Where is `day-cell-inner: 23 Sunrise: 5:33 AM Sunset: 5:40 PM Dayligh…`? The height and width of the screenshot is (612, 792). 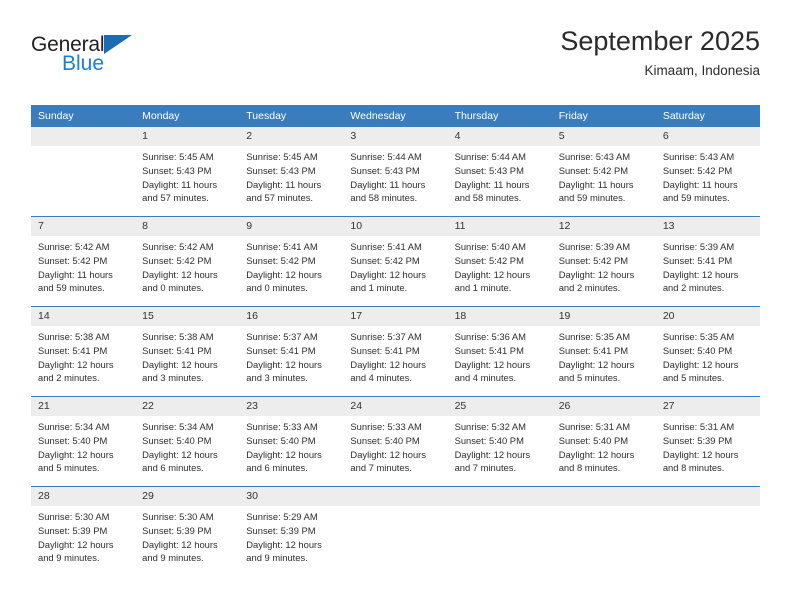 day-cell-inner: 23 Sunrise: 5:33 AM Sunset: 5:40 PM Dayligh… is located at coordinates (291, 441).